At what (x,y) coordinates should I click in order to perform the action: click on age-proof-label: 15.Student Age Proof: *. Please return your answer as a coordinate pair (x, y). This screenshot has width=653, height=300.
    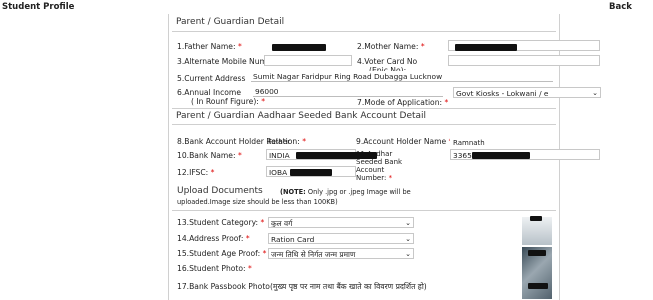
    Looking at the image, I should click on (222, 253).